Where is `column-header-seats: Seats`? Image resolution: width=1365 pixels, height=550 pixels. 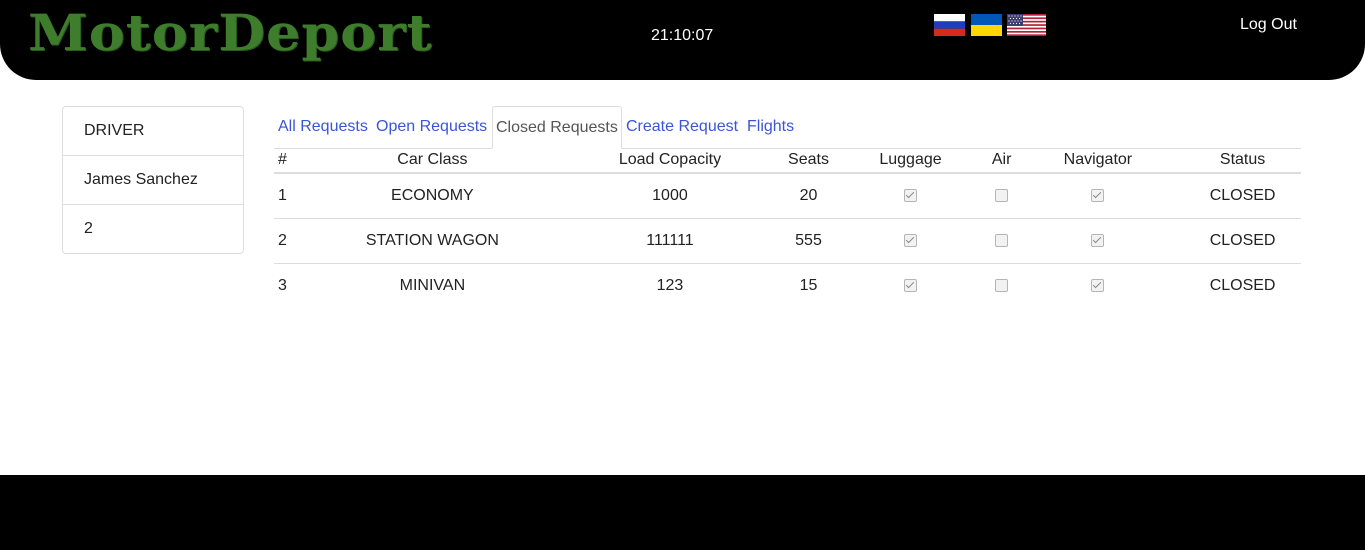
column-header-seats: Seats is located at coordinates (808, 161).